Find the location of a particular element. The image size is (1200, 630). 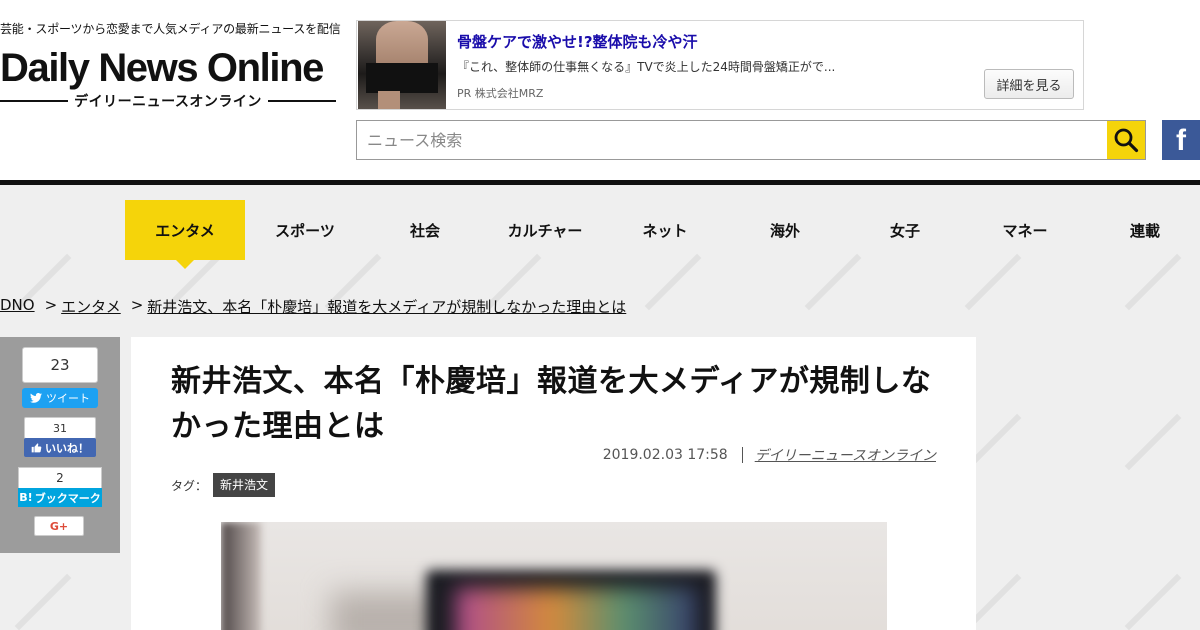

ad-image-clothing is located at coordinates (402, 78).